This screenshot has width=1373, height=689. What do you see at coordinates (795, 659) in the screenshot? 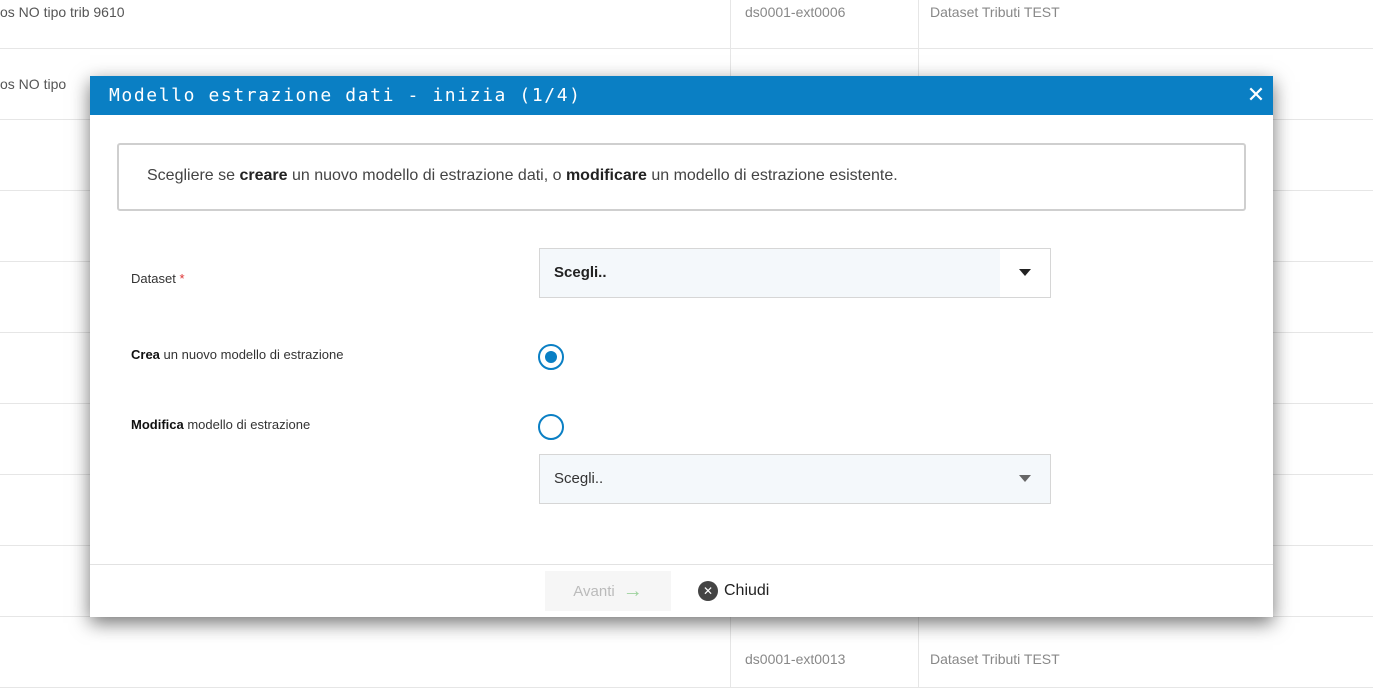
I see `table-cell: ds0001-ext0013` at bounding box center [795, 659].